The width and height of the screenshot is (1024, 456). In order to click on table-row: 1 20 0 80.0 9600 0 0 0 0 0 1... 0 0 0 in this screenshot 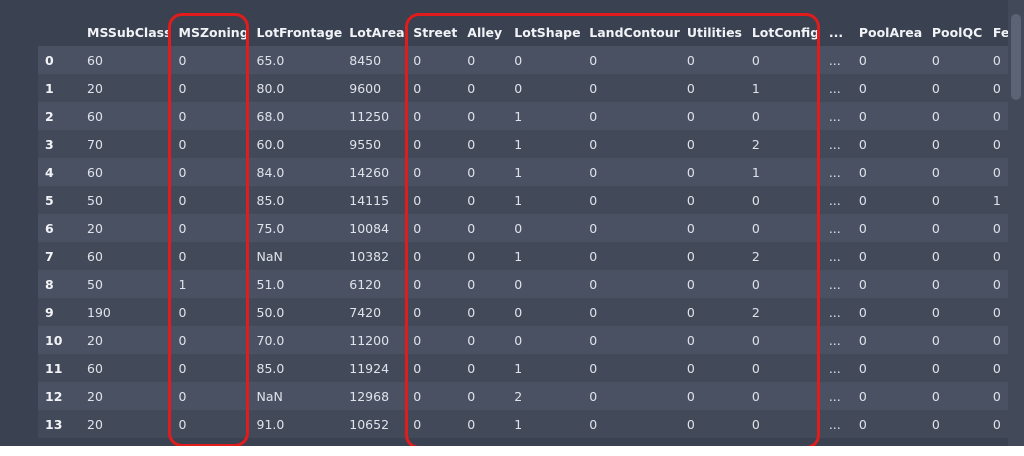, I will do `click(527, 88)`.